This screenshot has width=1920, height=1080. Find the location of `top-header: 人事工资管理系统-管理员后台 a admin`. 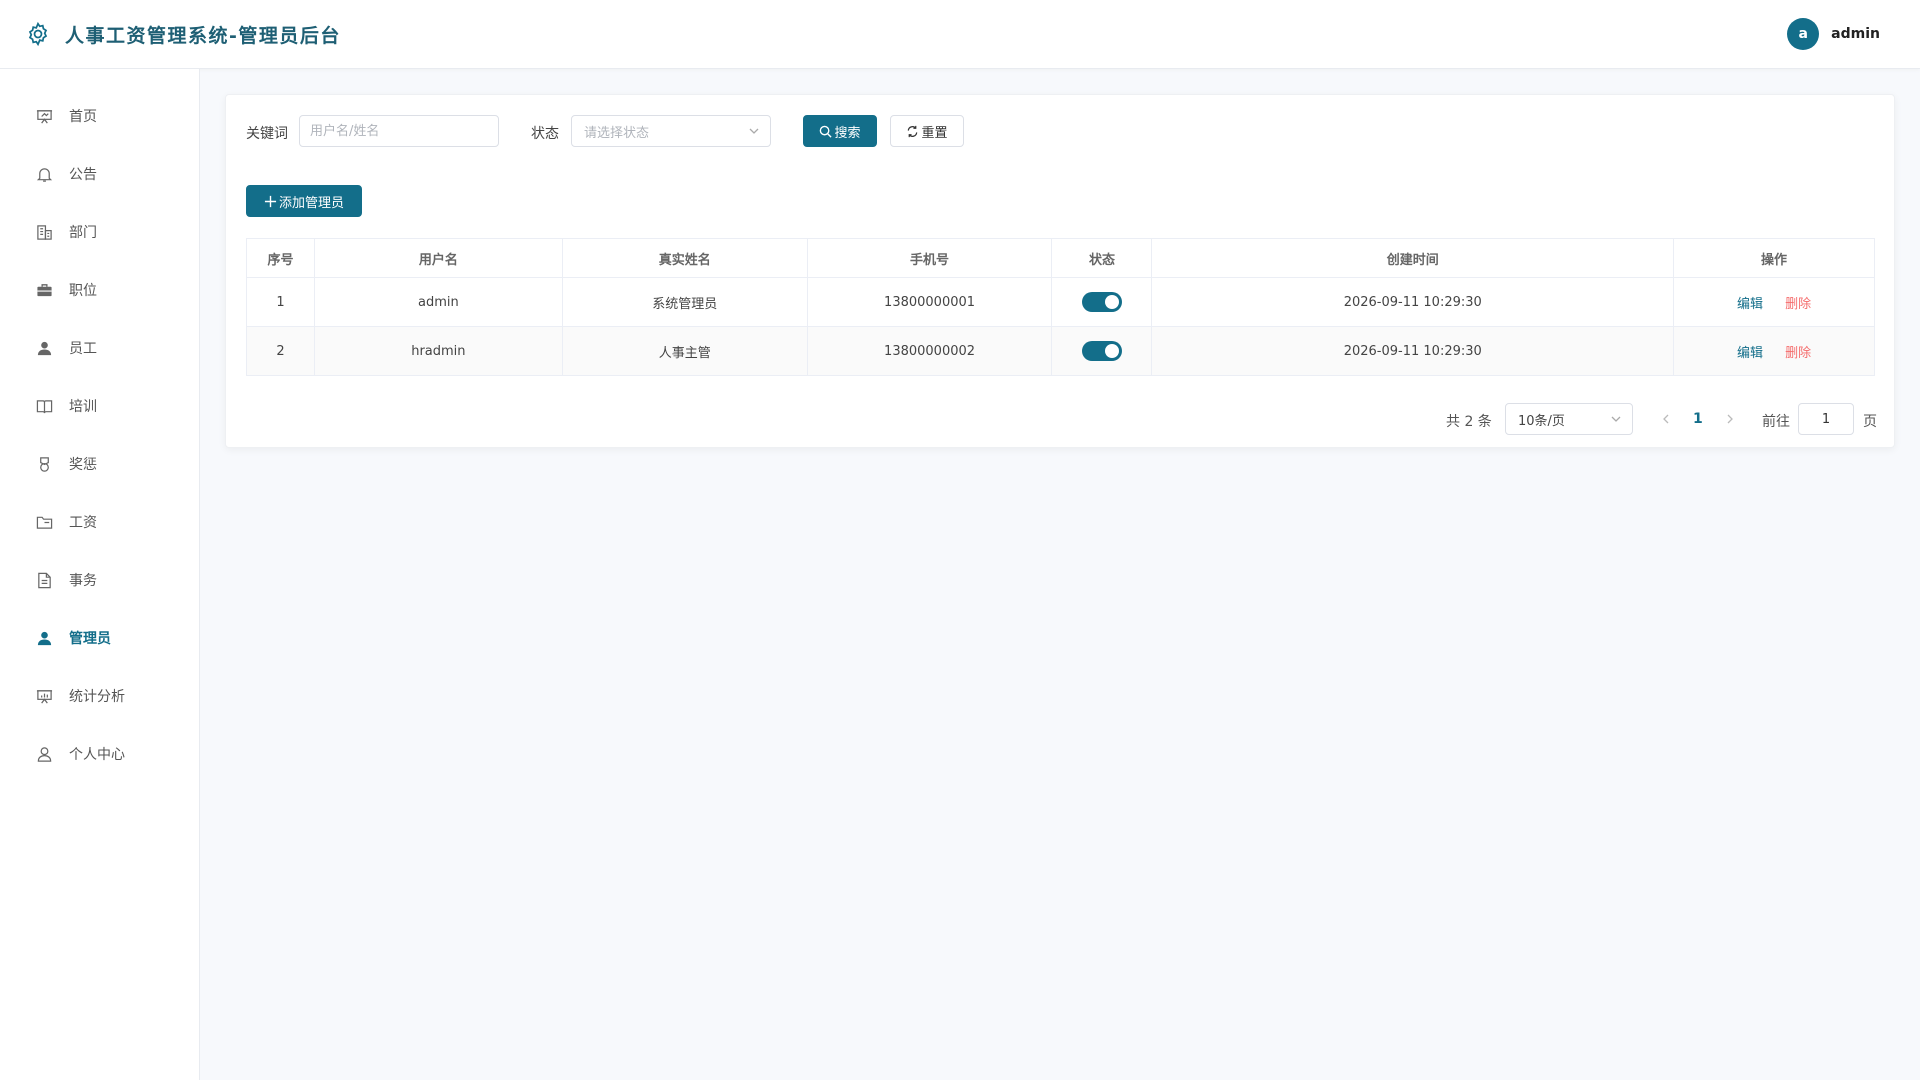

top-header: 人事工资管理系统-管理员后台 a admin is located at coordinates (960, 34).